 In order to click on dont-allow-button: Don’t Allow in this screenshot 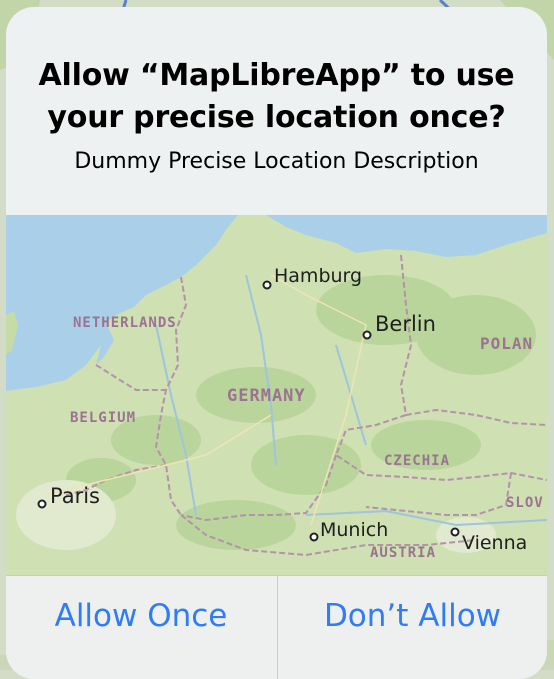, I will do `click(412, 627)`.